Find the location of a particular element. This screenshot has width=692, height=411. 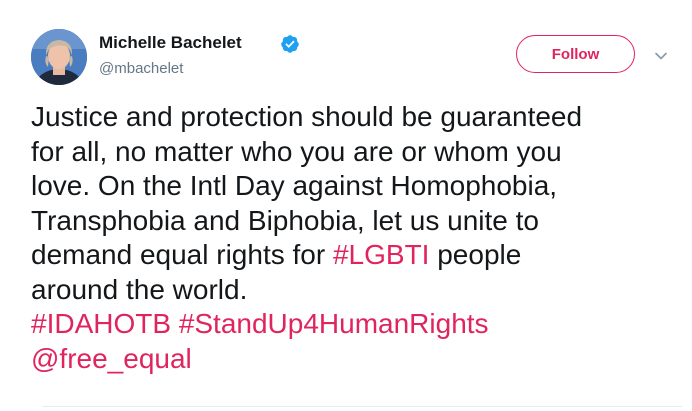

tweet-text-line: around the world. is located at coordinates (139, 289).